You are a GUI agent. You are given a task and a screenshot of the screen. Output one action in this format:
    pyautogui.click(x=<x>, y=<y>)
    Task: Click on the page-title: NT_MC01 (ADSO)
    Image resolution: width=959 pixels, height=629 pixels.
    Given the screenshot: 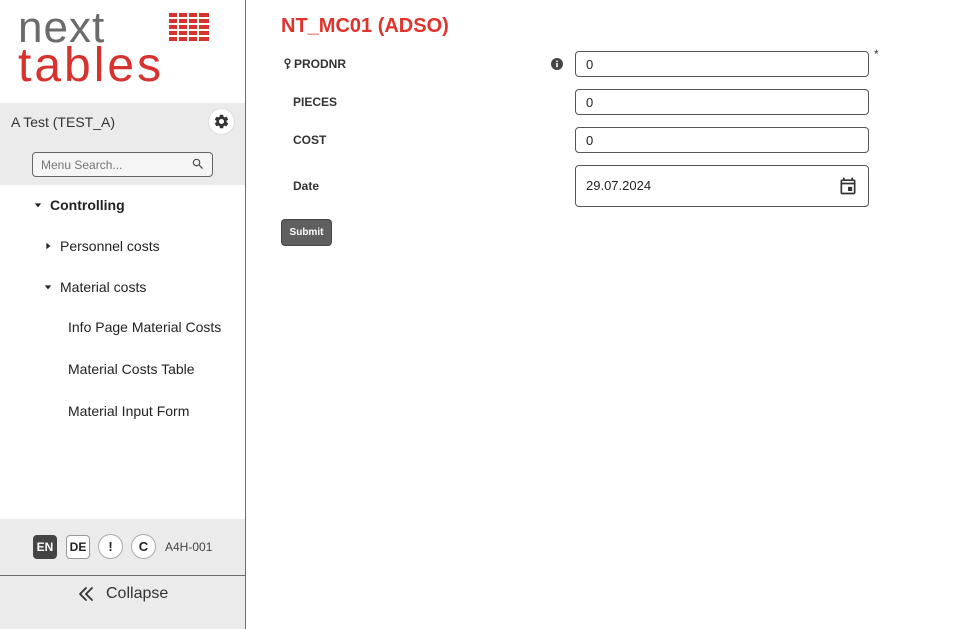 What is the action you would take?
    pyautogui.click(x=365, y=26)
    